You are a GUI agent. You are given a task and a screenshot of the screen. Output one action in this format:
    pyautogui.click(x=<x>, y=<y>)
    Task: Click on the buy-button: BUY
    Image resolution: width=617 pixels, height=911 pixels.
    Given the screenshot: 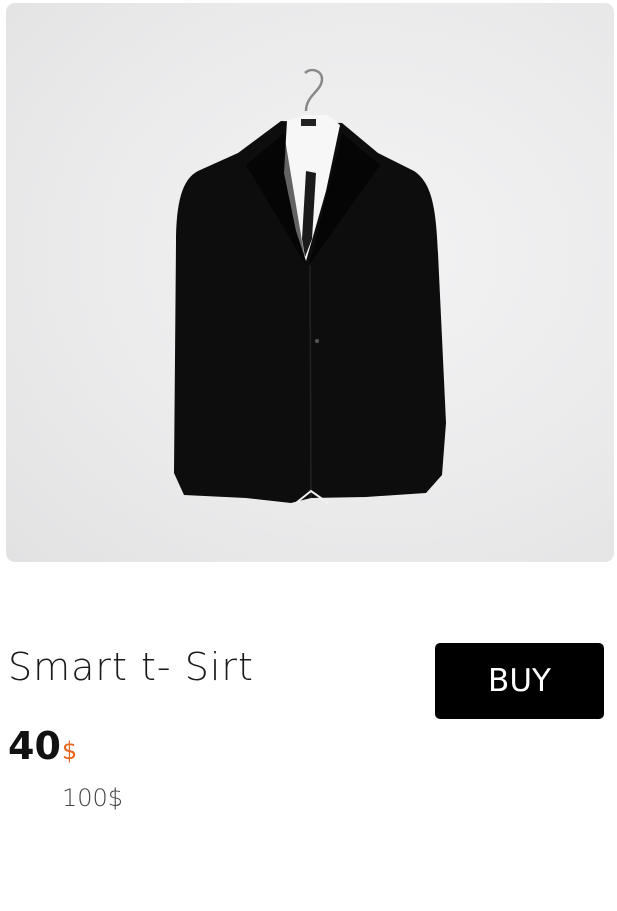 What is the action you would take?
    pyautogui.click(x=519, y=681)
    